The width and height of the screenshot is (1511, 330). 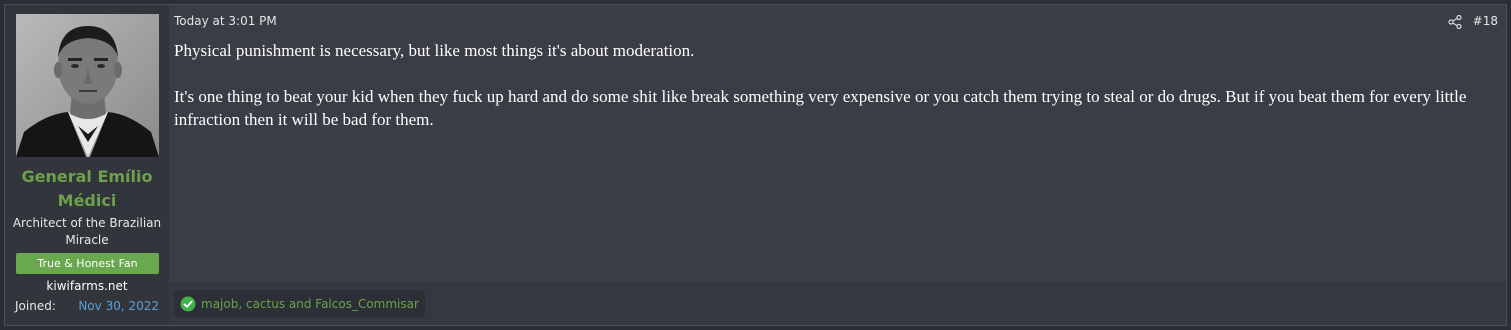 I want to click on check-circle-icon, so click(x=188, y=303).